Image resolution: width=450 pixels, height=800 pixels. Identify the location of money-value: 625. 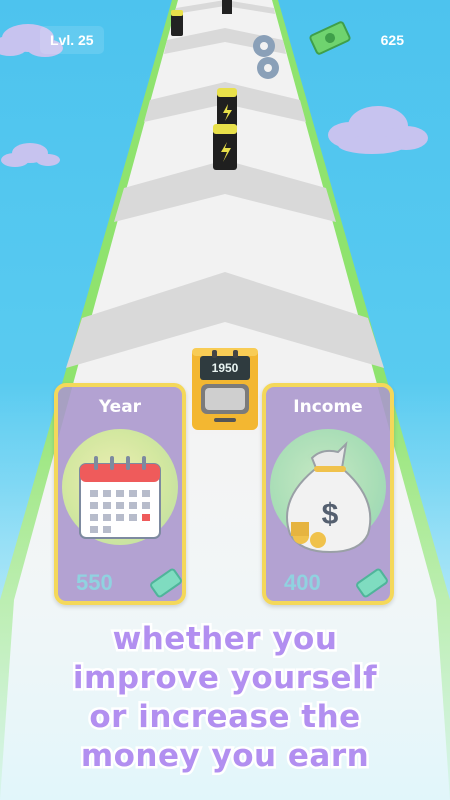
(392, 40).